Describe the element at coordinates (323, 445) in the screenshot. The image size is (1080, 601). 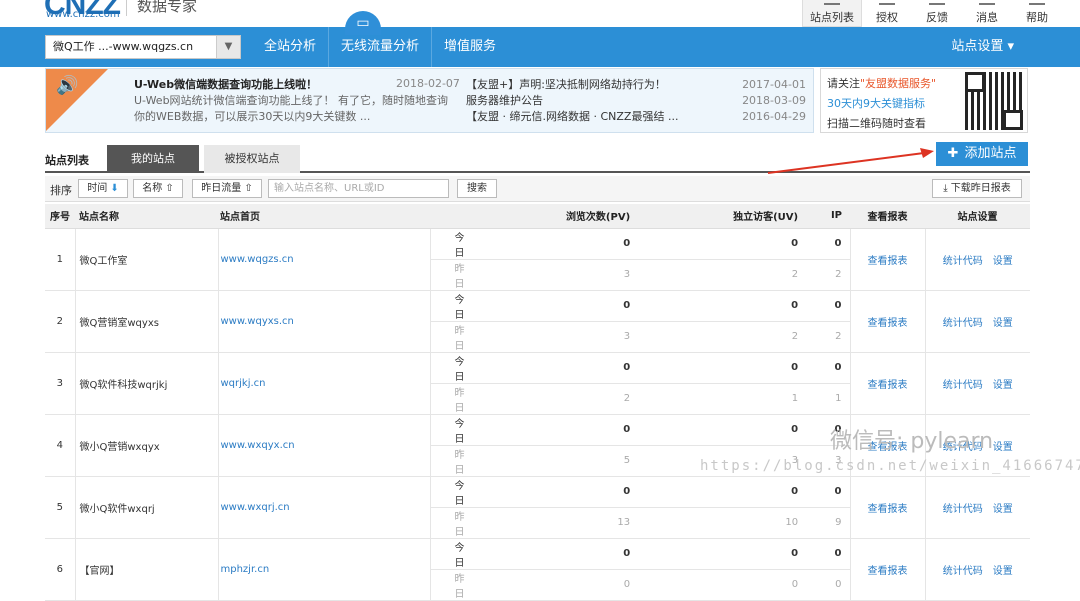
I see `site-url-link: www.wxqyx.cn` at that location.